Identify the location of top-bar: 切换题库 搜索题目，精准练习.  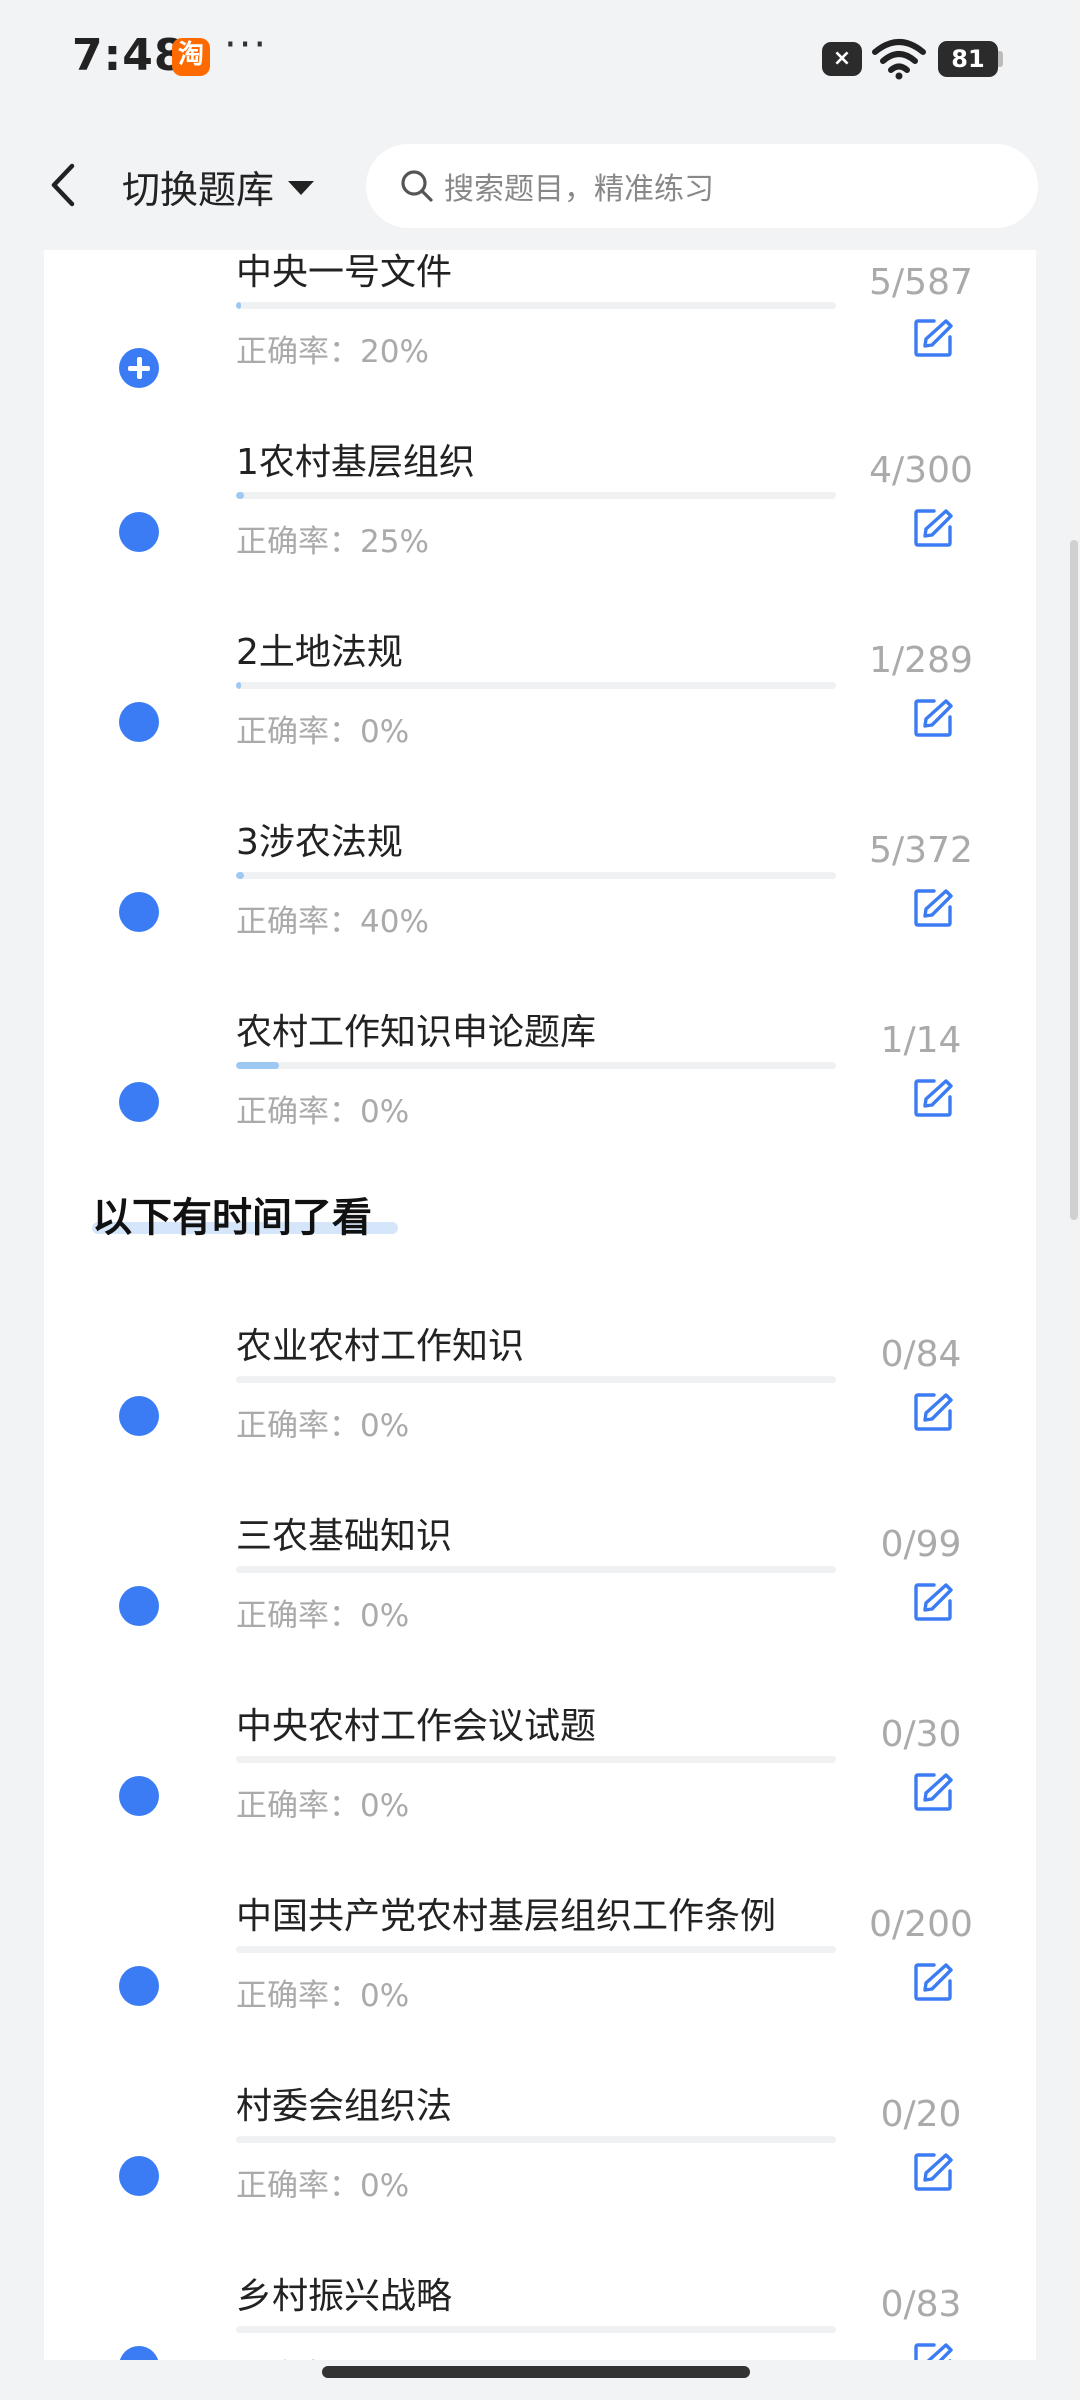
(540, 184).